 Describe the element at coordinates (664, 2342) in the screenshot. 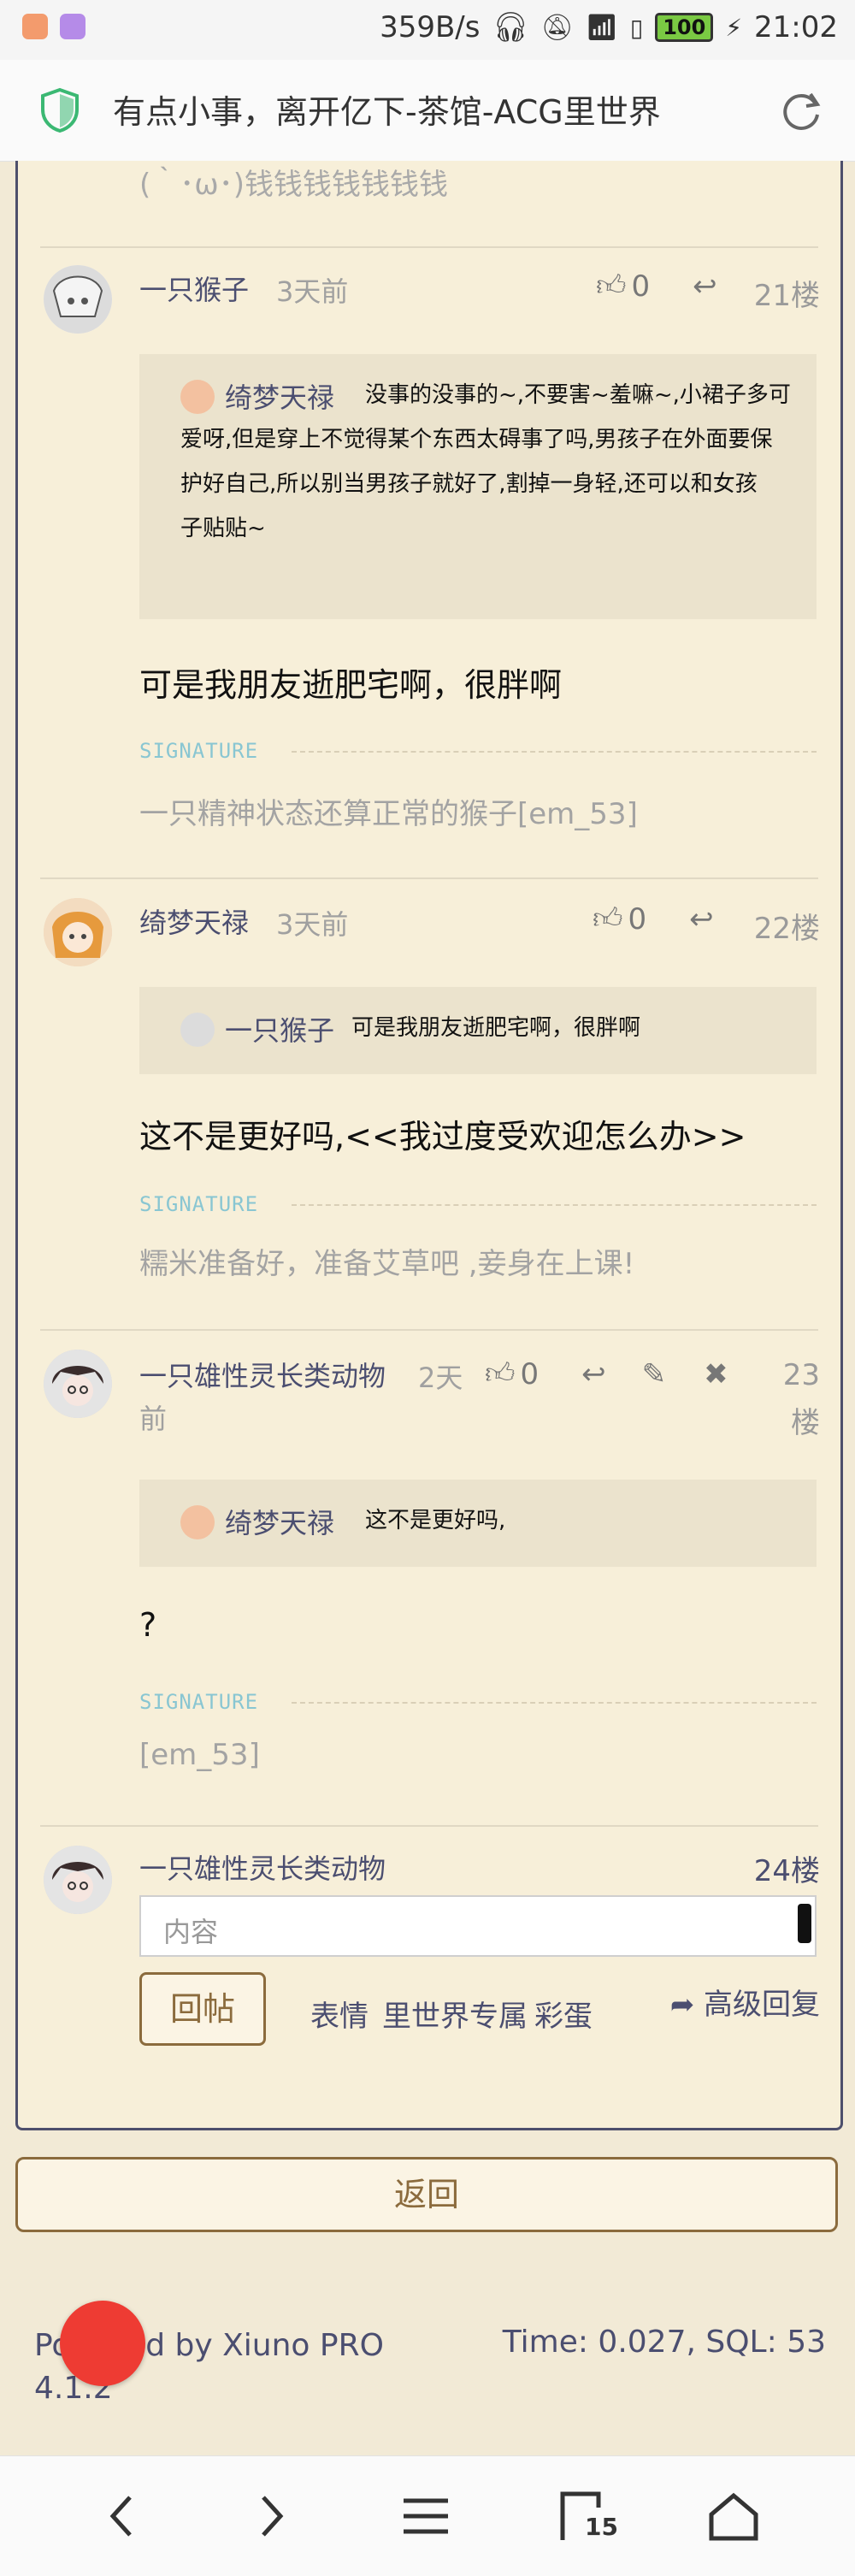

I see `page-stats: Time: 0.027, SQL: 53` at that location.